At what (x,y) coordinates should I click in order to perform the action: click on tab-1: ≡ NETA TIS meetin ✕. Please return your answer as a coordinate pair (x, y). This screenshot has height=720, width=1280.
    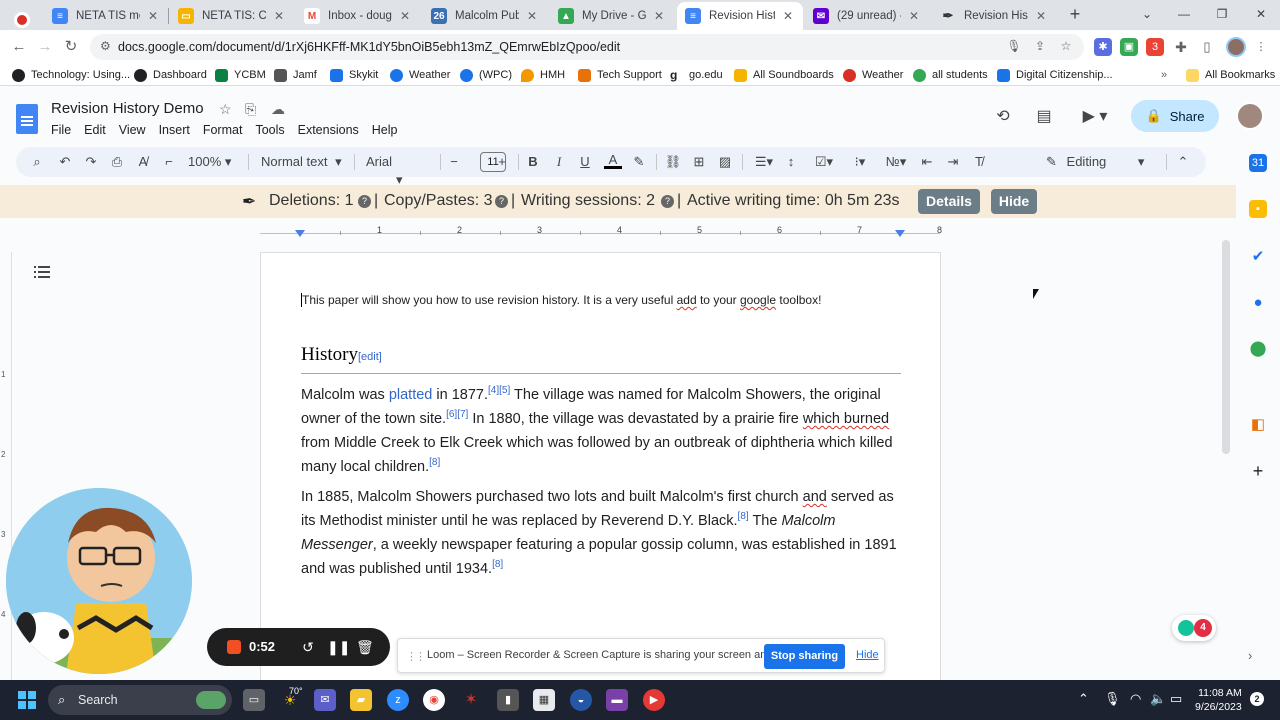
    Looking at the image, I should click on (106, 16).